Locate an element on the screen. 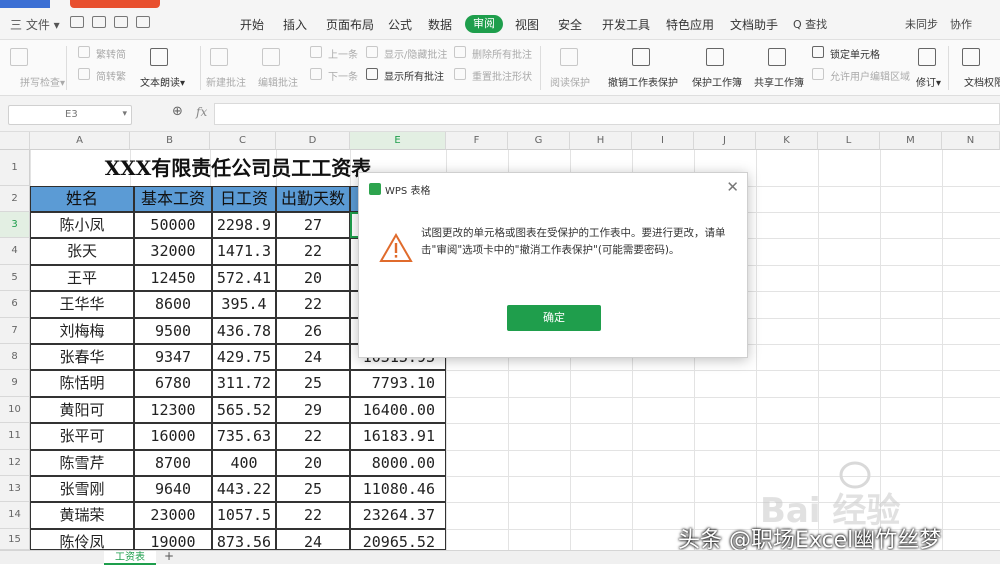 The width and height of the screenshot is (1000, 565). table-cell: 12300 is located at coordinates (173, 410).